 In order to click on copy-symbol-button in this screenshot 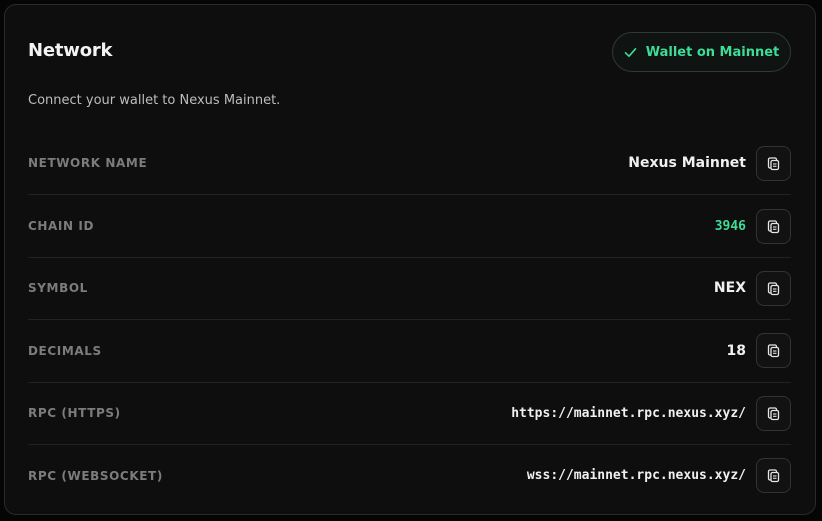, I will do `click(773, 288)`.